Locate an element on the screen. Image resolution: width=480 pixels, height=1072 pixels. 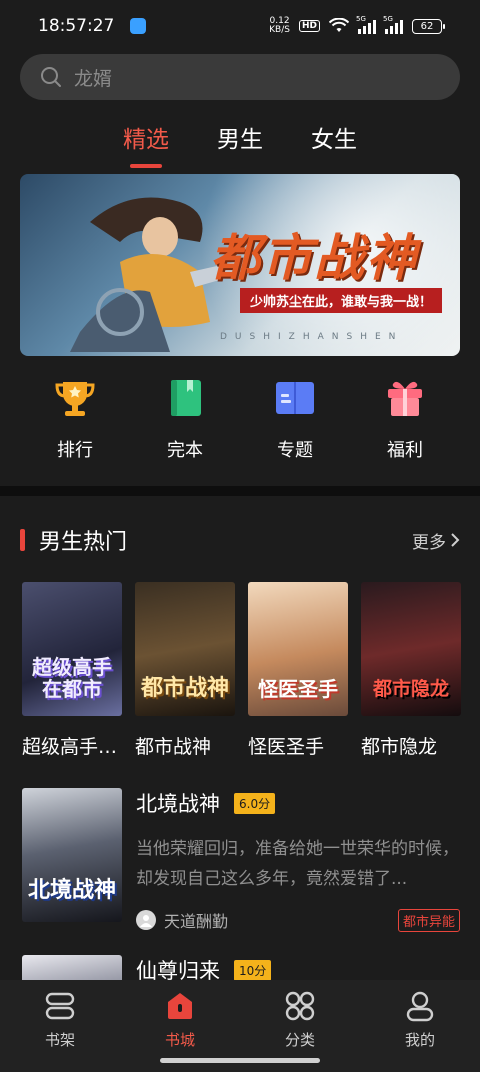
list-item: 仙尊归来 10分 is located at coordinates (242, 967).